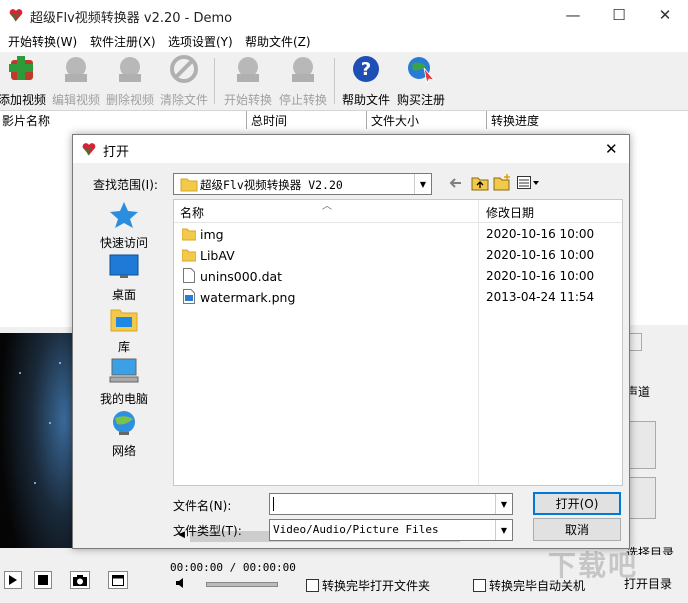 Image resolution: width=688 pixels, height=603 pixels. What do you see at coordinates (376, 586) in the screenshot?
I see `open-folder-label: 转换完毕打开文件夹` at bounding box center [376, 586].